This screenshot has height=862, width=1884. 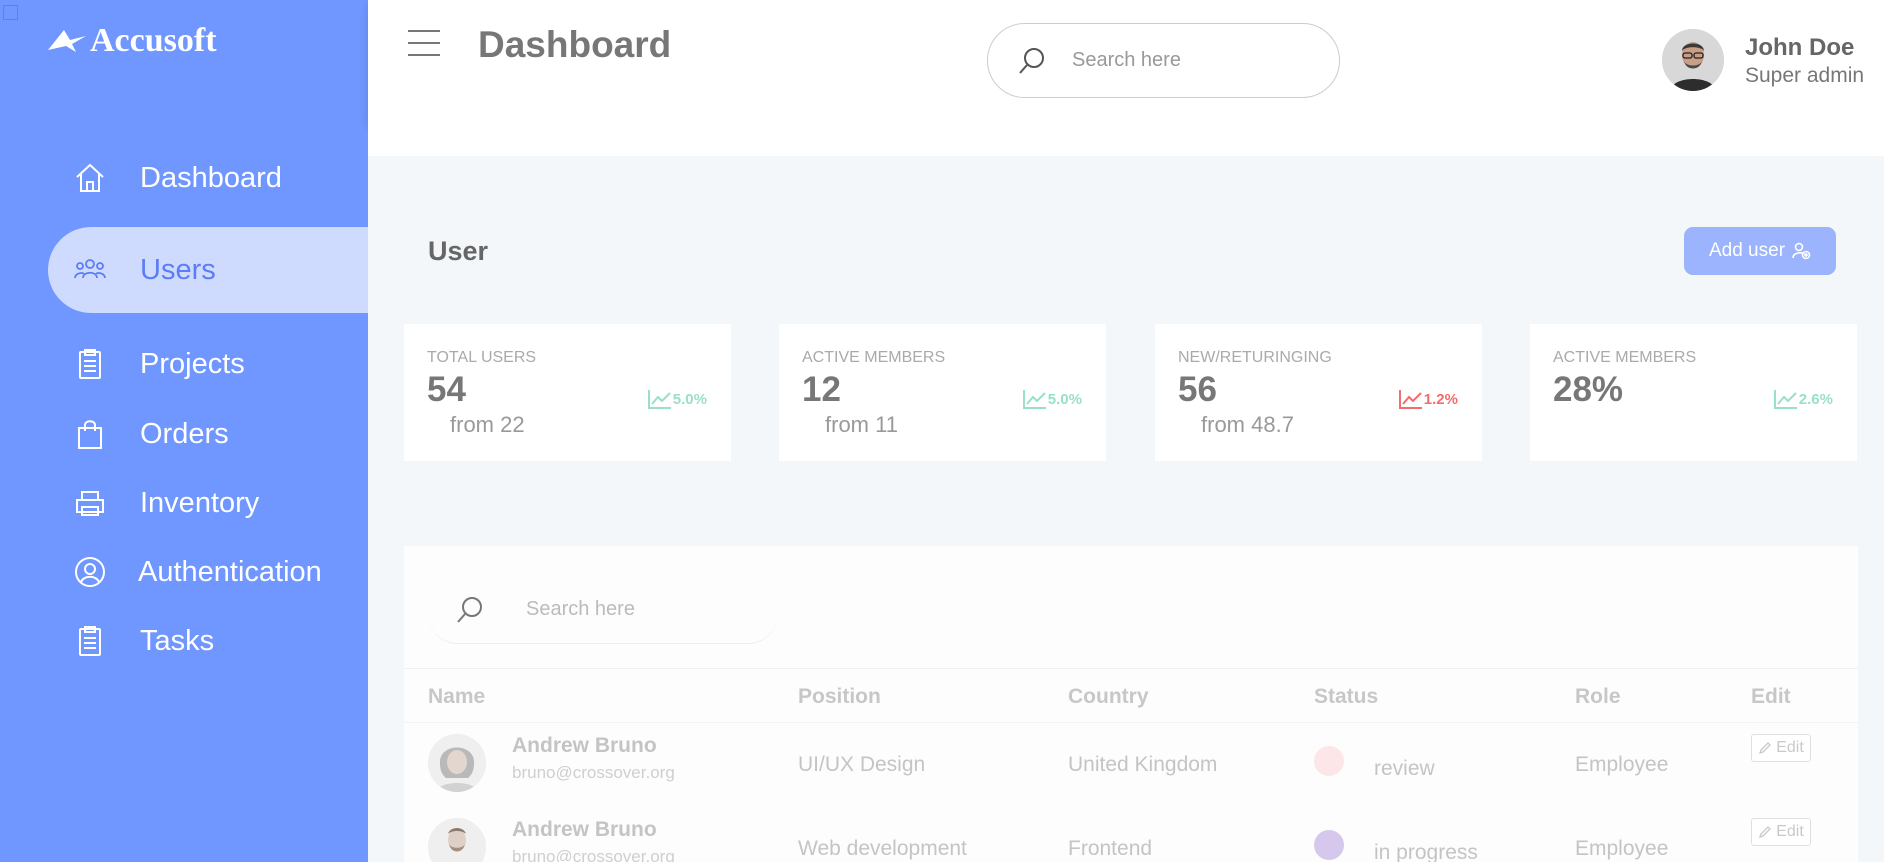 I want to click on stat-trend: 1.2%, so click(x=1428, y=399).